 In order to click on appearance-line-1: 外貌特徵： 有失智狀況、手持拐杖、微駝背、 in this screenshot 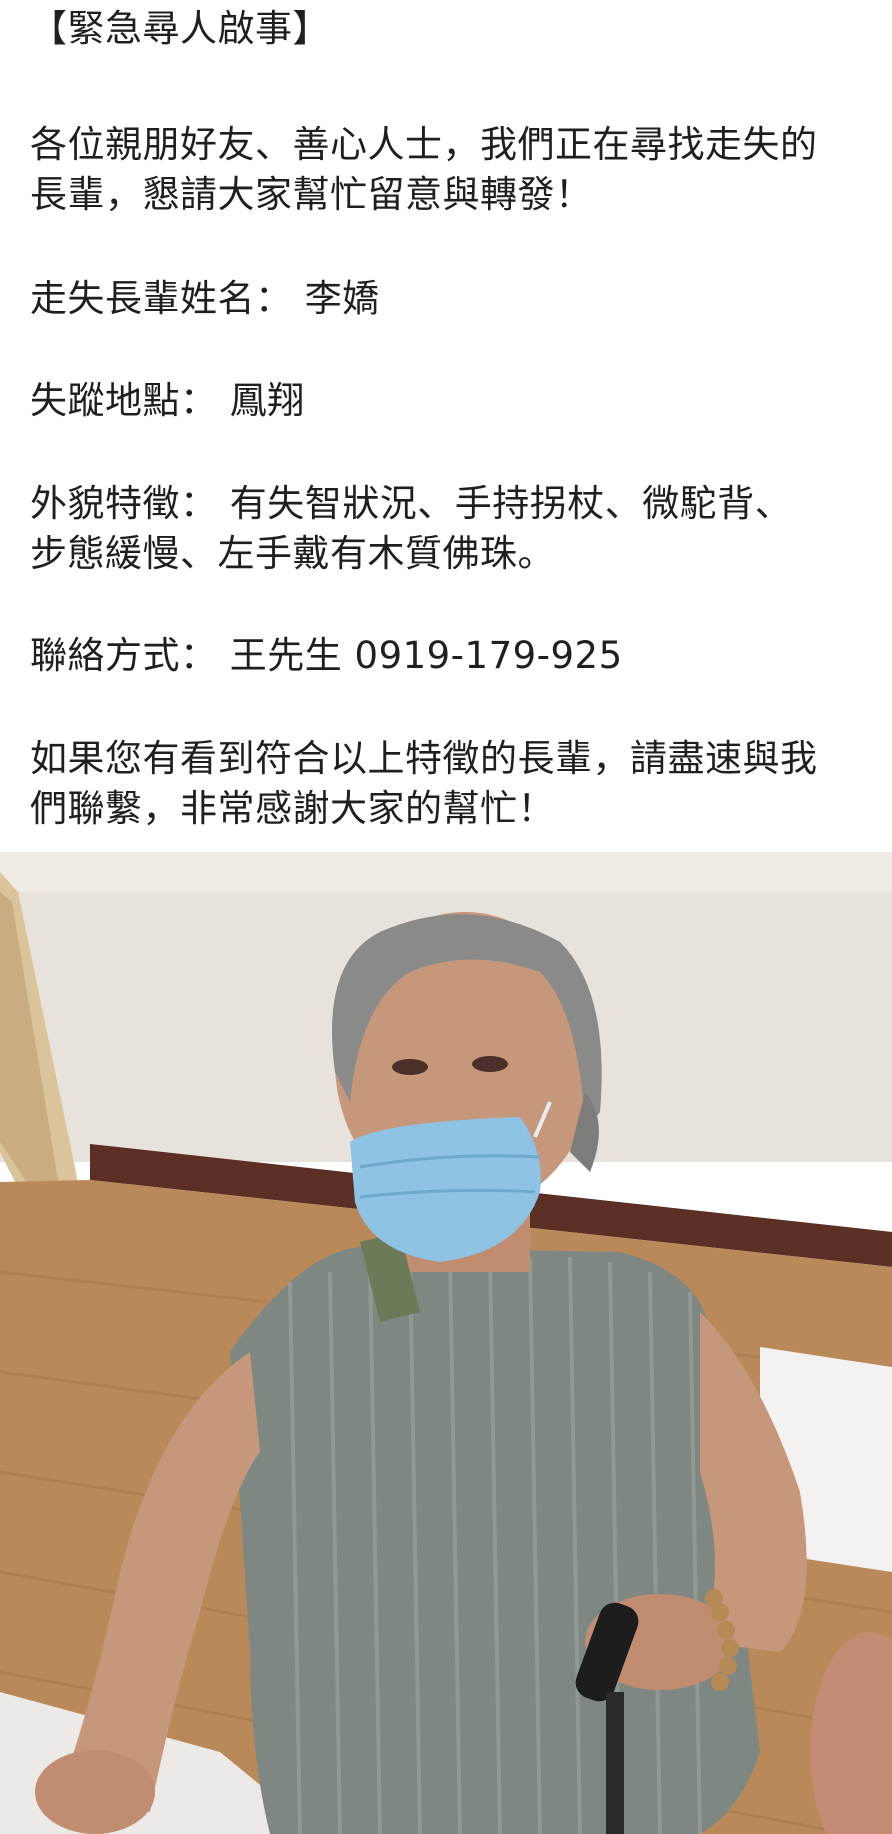, I will do `click(411, 503)`.